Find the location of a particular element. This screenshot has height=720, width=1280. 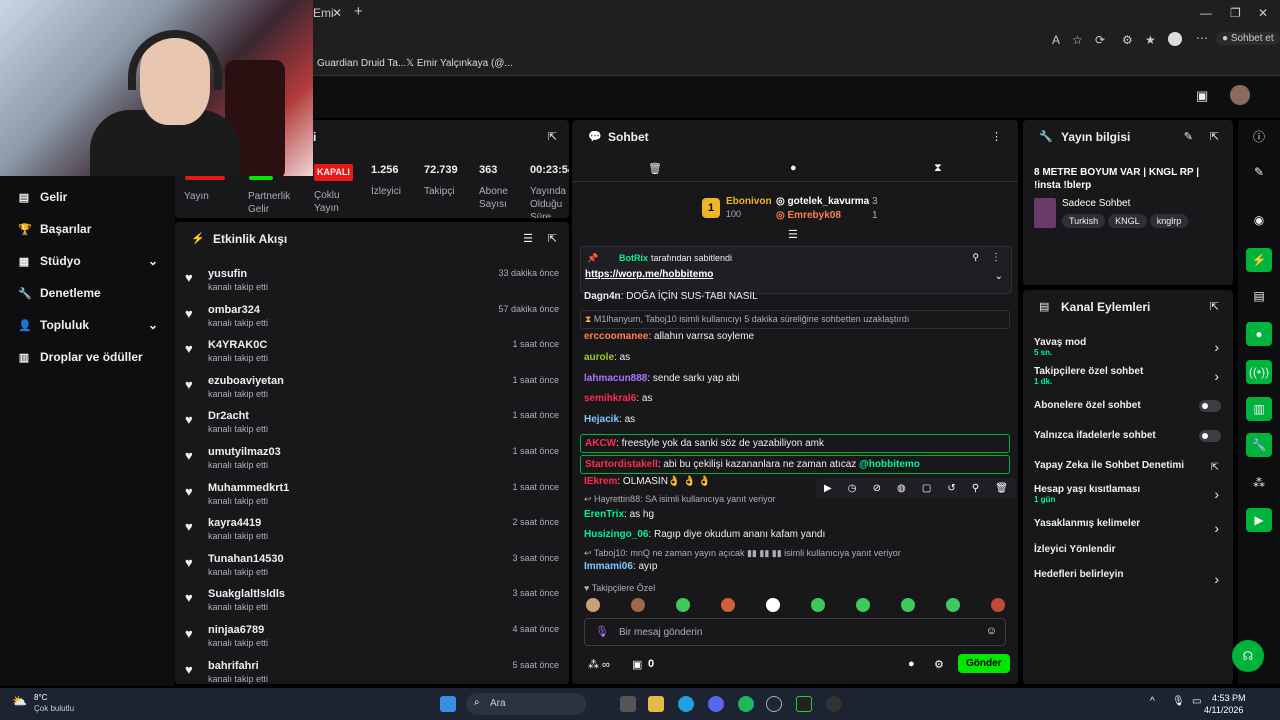

discord-icon is located at coordinates (716, 704).